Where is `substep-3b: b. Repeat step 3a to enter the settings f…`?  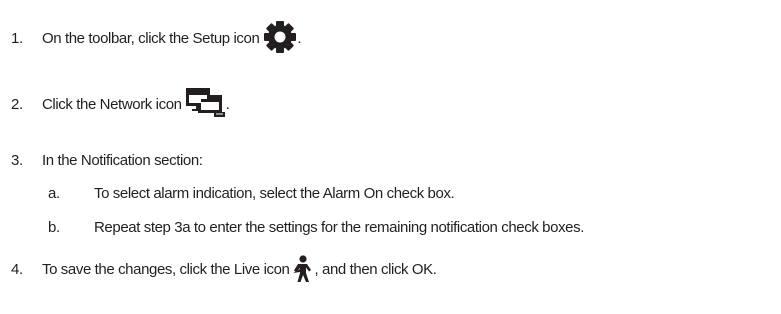 substep-3b: b. Repeat step 3a to enter the settings f… is located at coordinates (316, 228).